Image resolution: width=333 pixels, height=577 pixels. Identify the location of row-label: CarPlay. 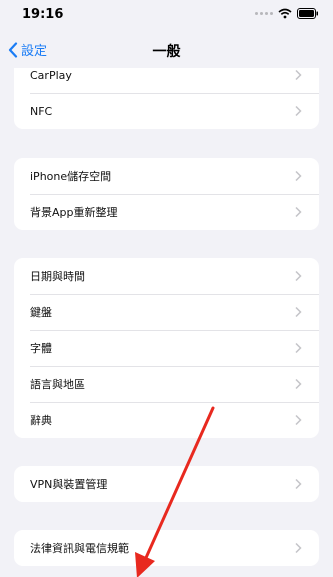
(51, 75).